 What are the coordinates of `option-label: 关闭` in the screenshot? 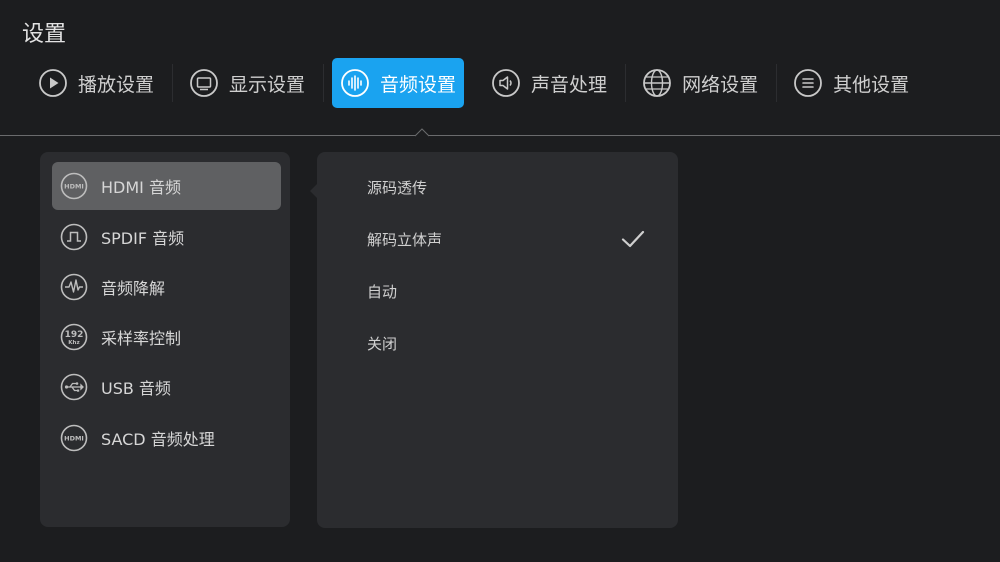 It's located at (382, 343).